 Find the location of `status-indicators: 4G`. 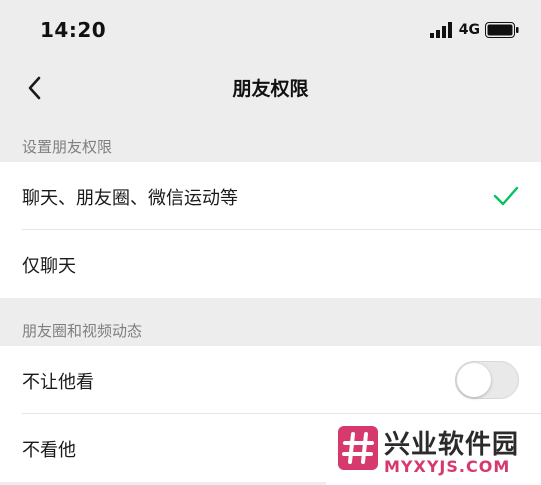

status-indicators: 4G is located at coordinates (474, 30).